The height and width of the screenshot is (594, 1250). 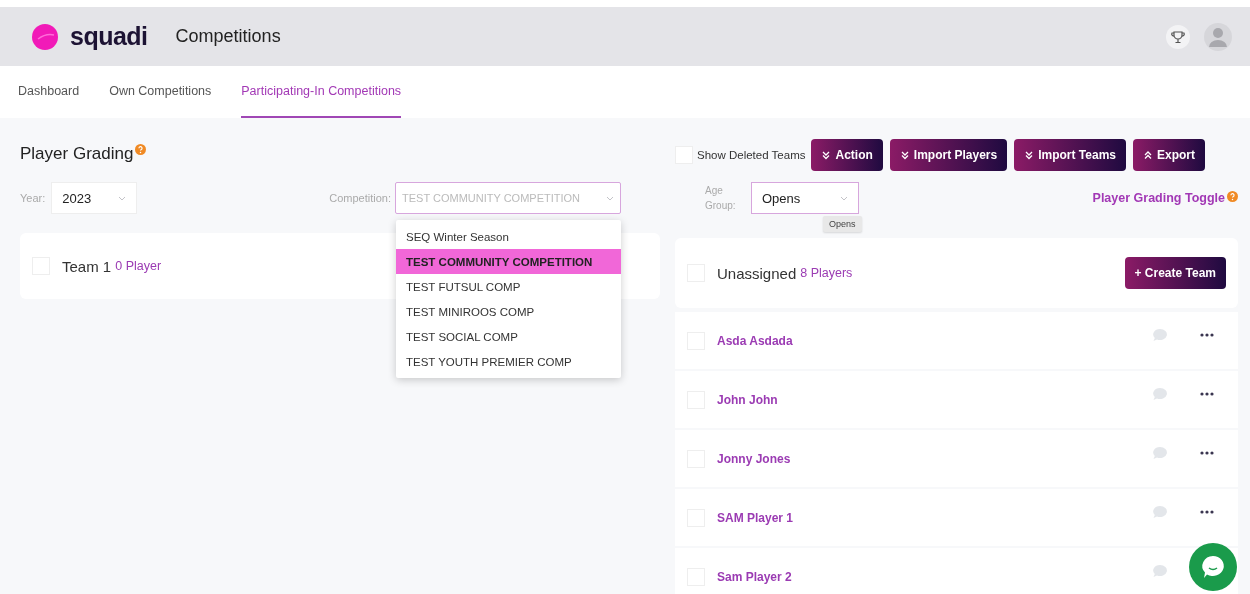 I want to click on dropdown-option: TEST COMMUNITY COMPETITION, so click(x=508, y=261).